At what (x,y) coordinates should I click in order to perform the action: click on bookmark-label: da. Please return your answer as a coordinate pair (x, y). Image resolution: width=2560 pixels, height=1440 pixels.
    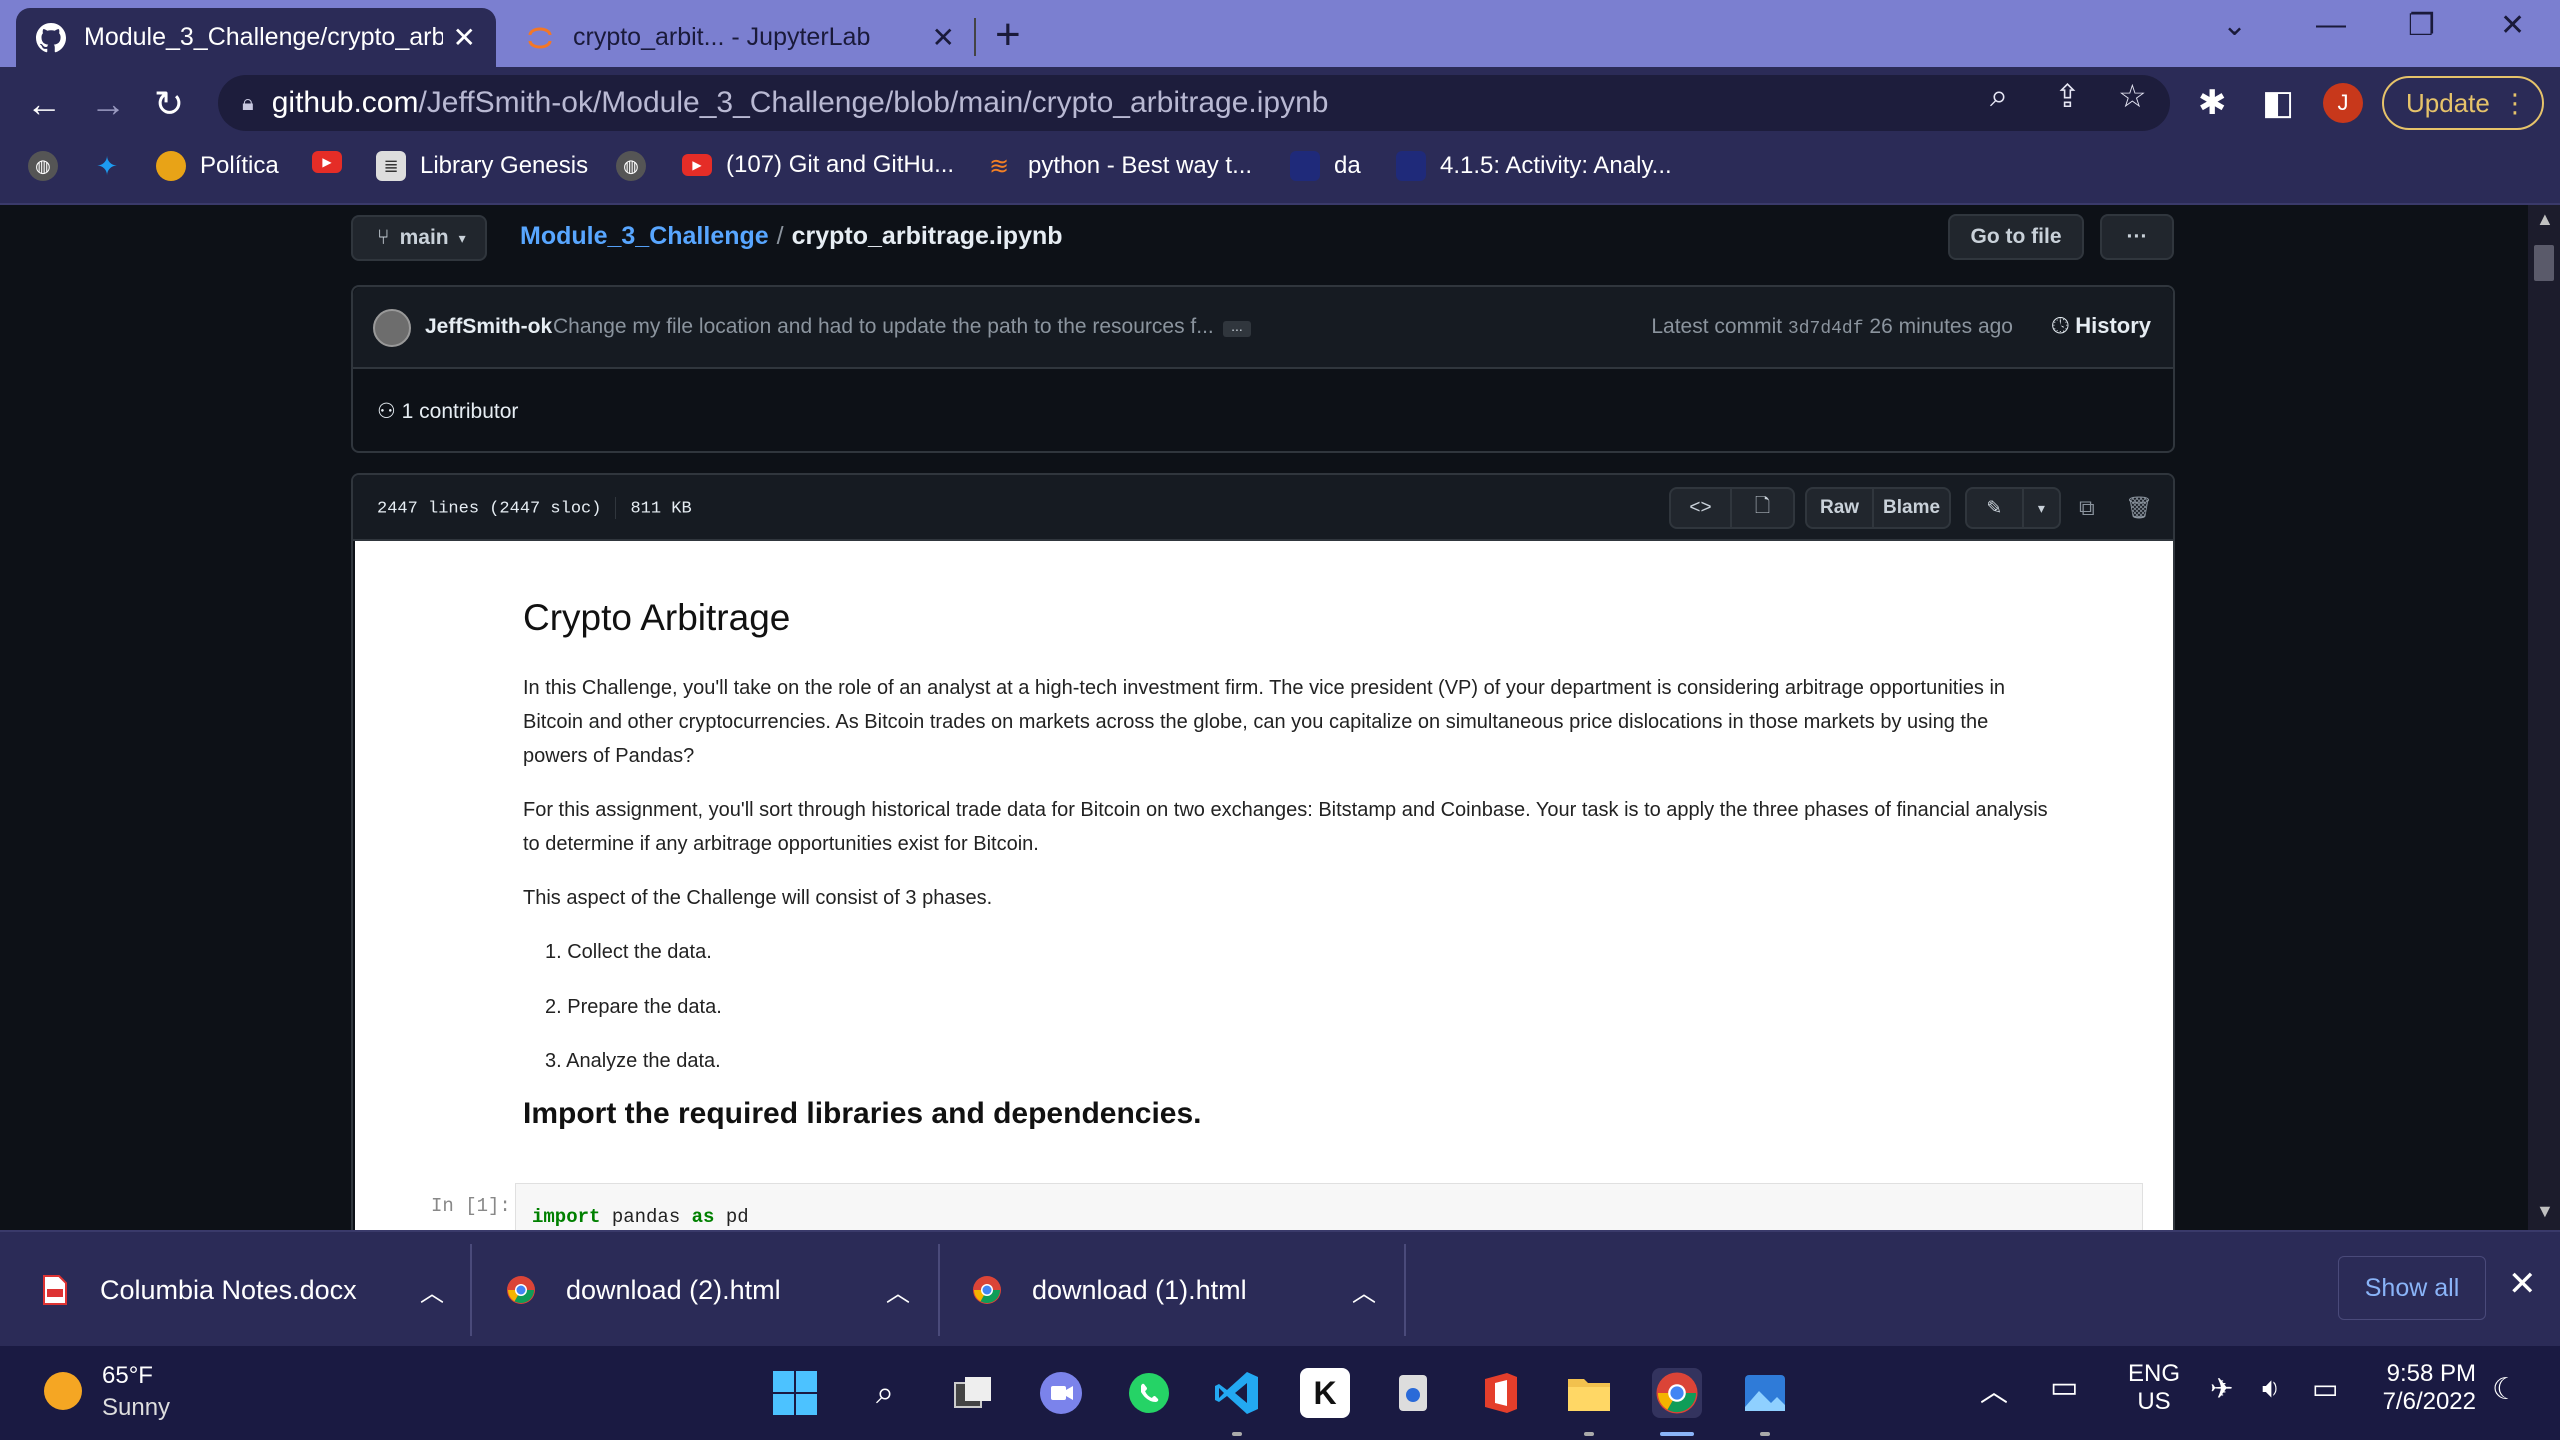
    Looking at the image, I should click on (1347, 165).